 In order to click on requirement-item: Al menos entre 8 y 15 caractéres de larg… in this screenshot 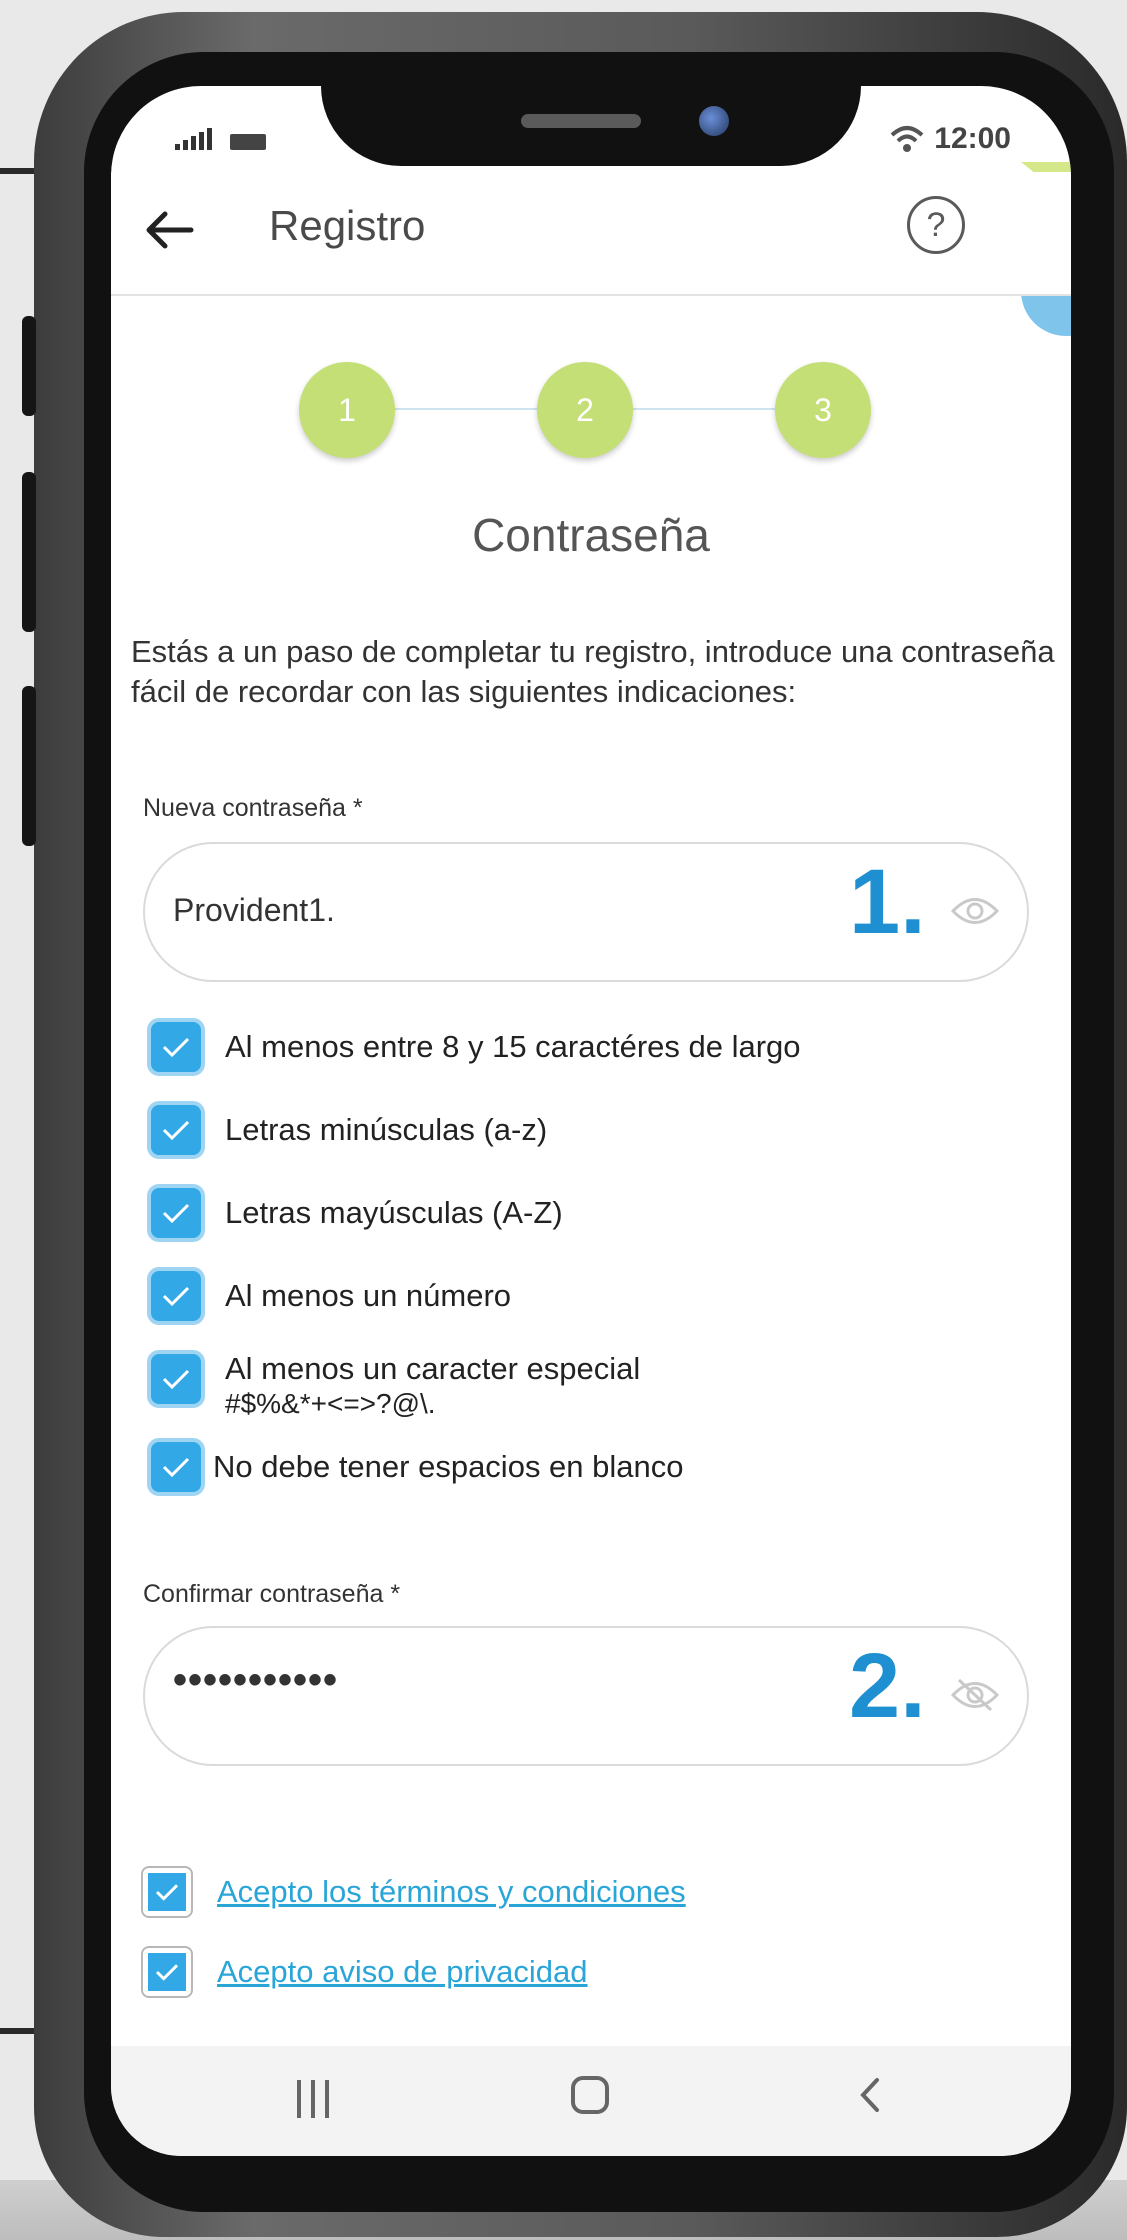, I will do `click(474, 1047)`.